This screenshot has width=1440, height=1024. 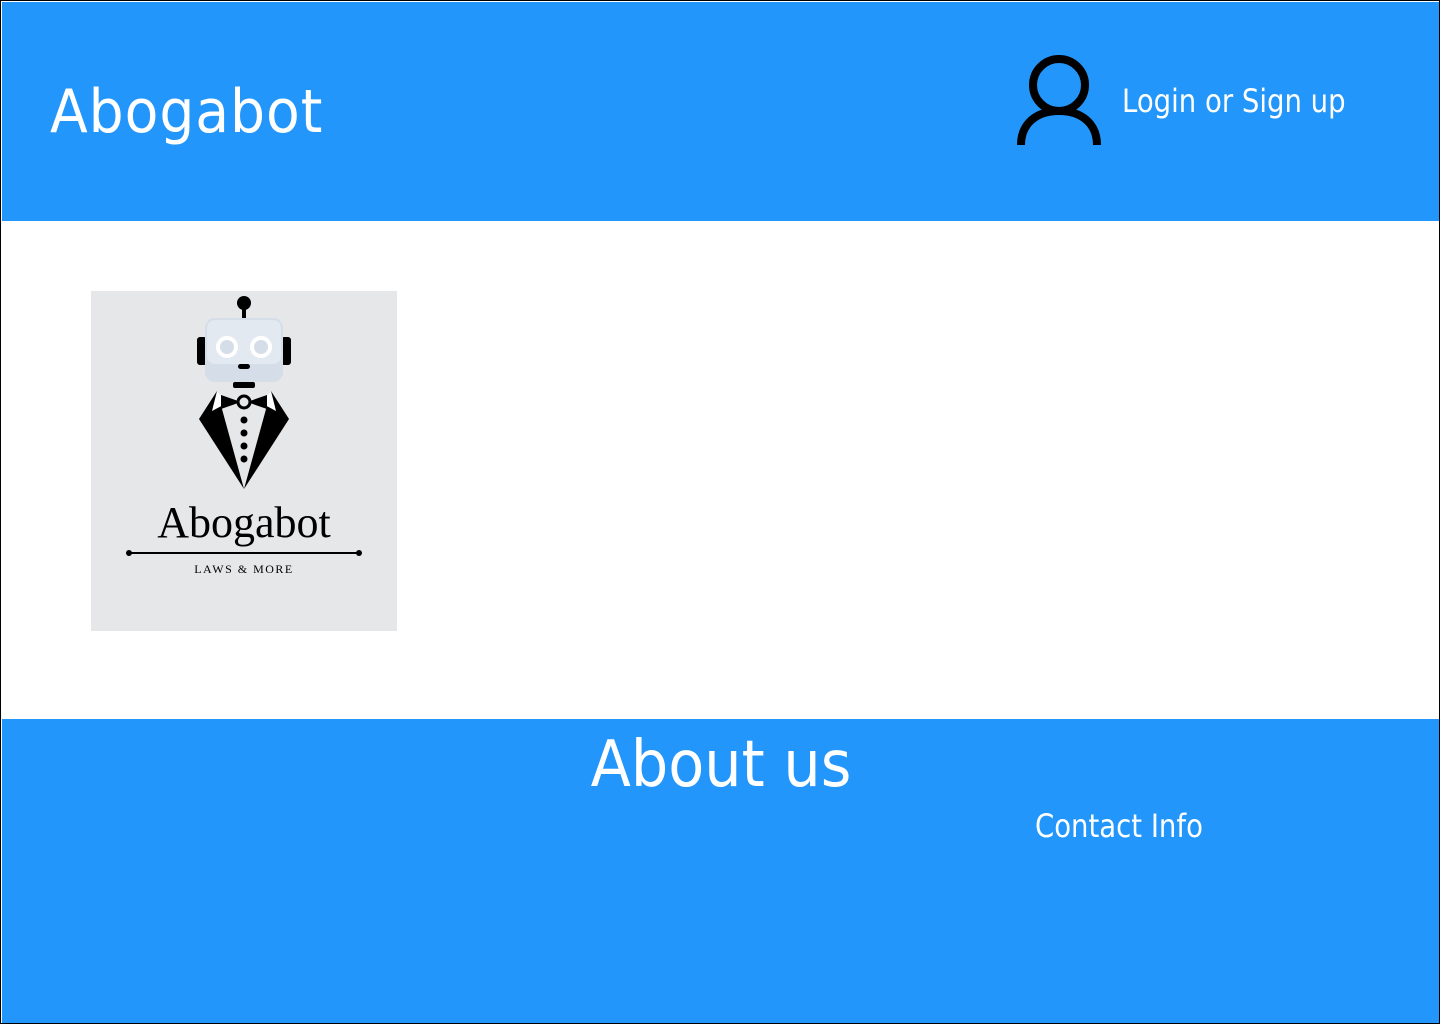 What do you see at coordinates (1059, 101) in the screenshot?
I see `user-icon` at bounding box center [1059, 101].